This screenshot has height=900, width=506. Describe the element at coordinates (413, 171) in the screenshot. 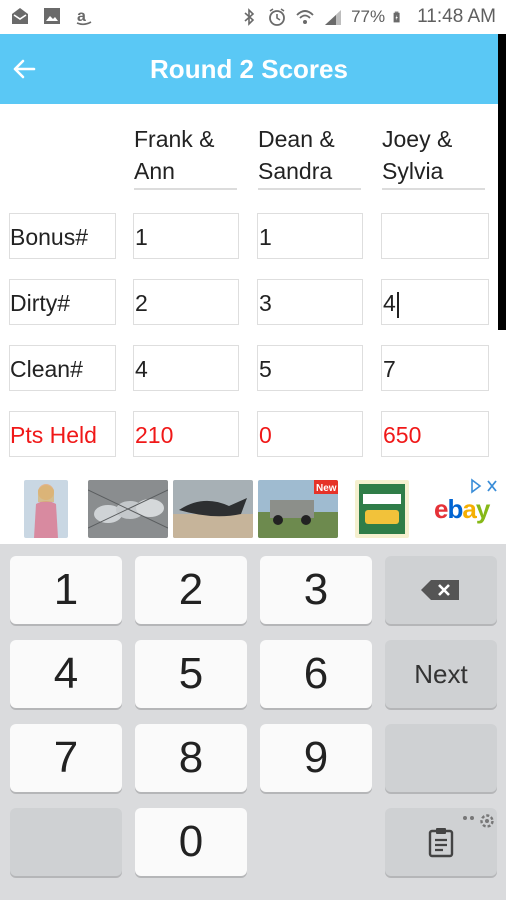

I see `team-name-line2: Sylvia` at that location.